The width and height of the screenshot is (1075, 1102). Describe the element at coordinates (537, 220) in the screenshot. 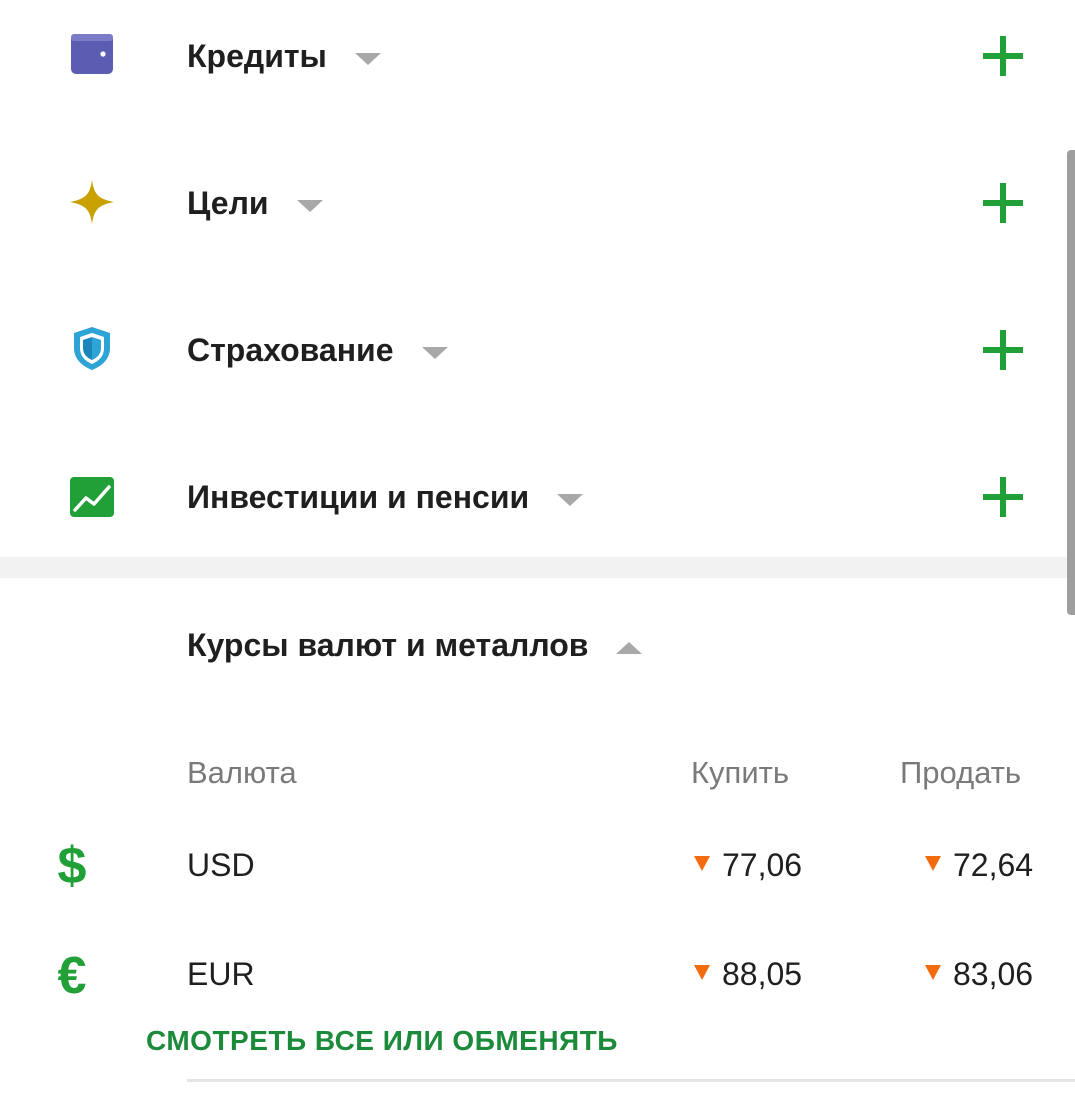

I see `section-goals: Цели` at that location.